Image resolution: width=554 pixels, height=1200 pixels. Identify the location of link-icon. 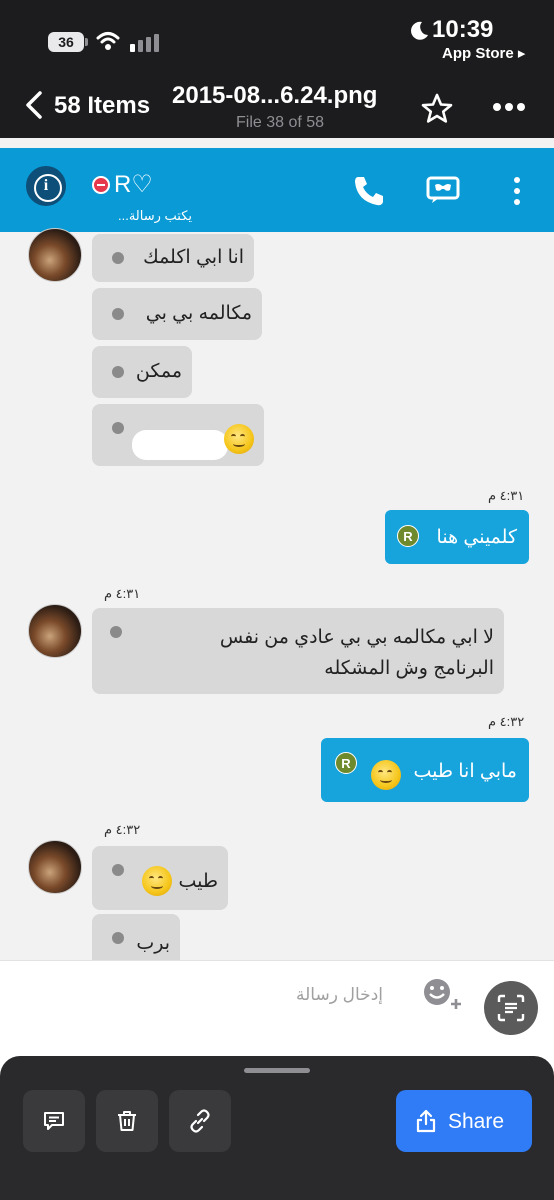
(200, 1121).